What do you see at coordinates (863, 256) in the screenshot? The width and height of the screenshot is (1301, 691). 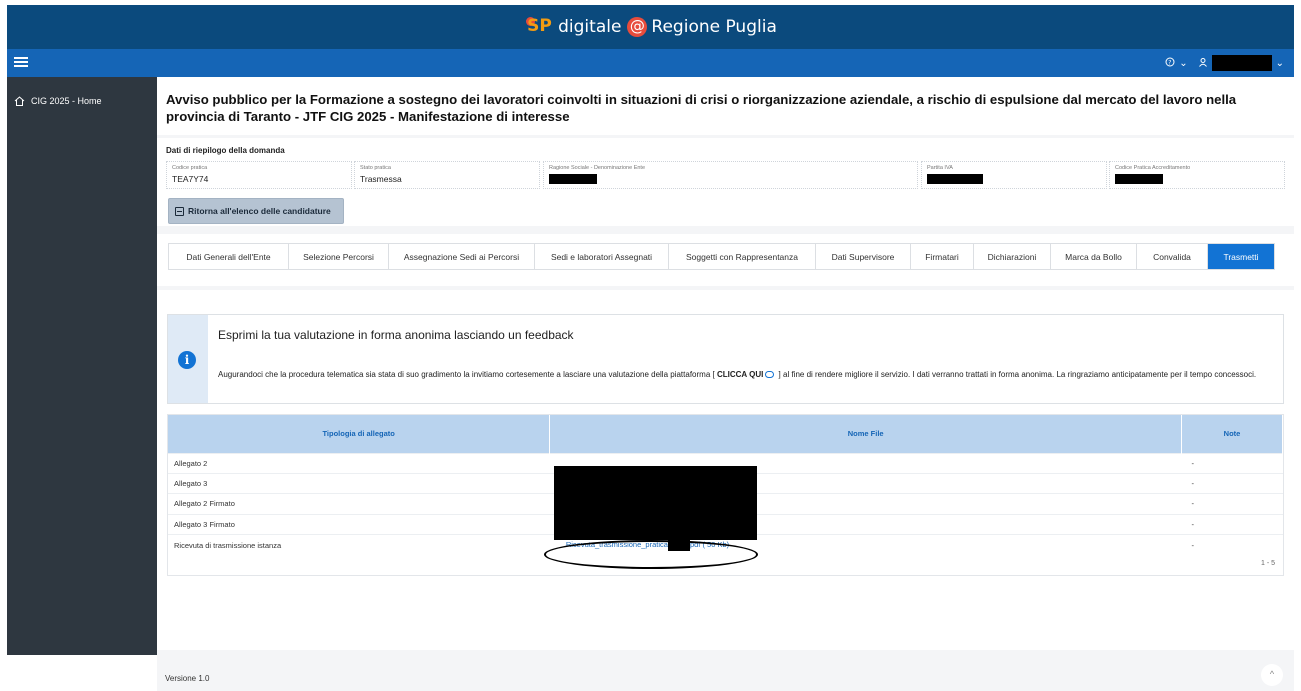 I see `tab-dati-supervisore: Dati Supervisore` at bounding box center [863, 256].